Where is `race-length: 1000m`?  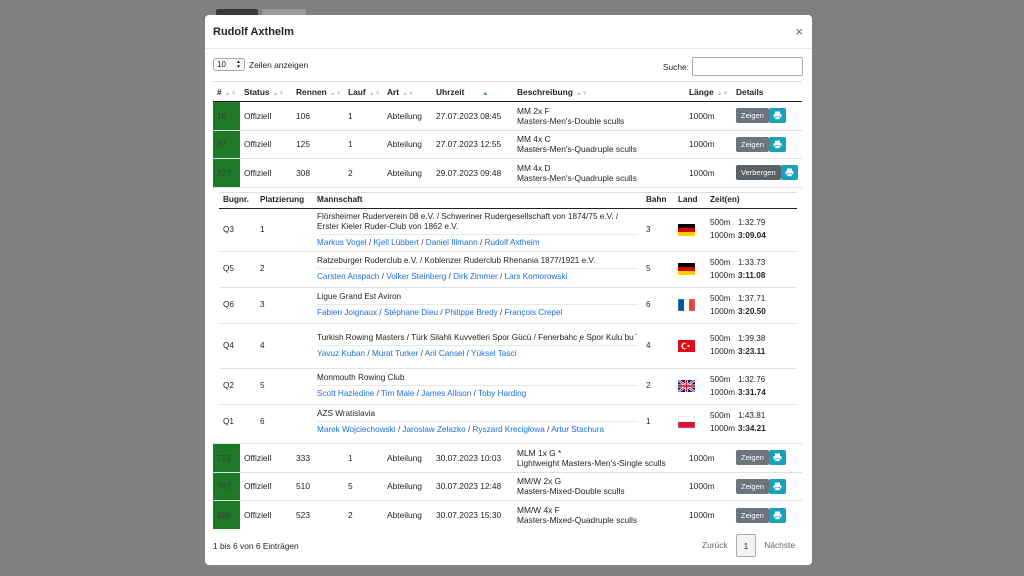
race-length: 1000m is located at coordinates (708, 115).